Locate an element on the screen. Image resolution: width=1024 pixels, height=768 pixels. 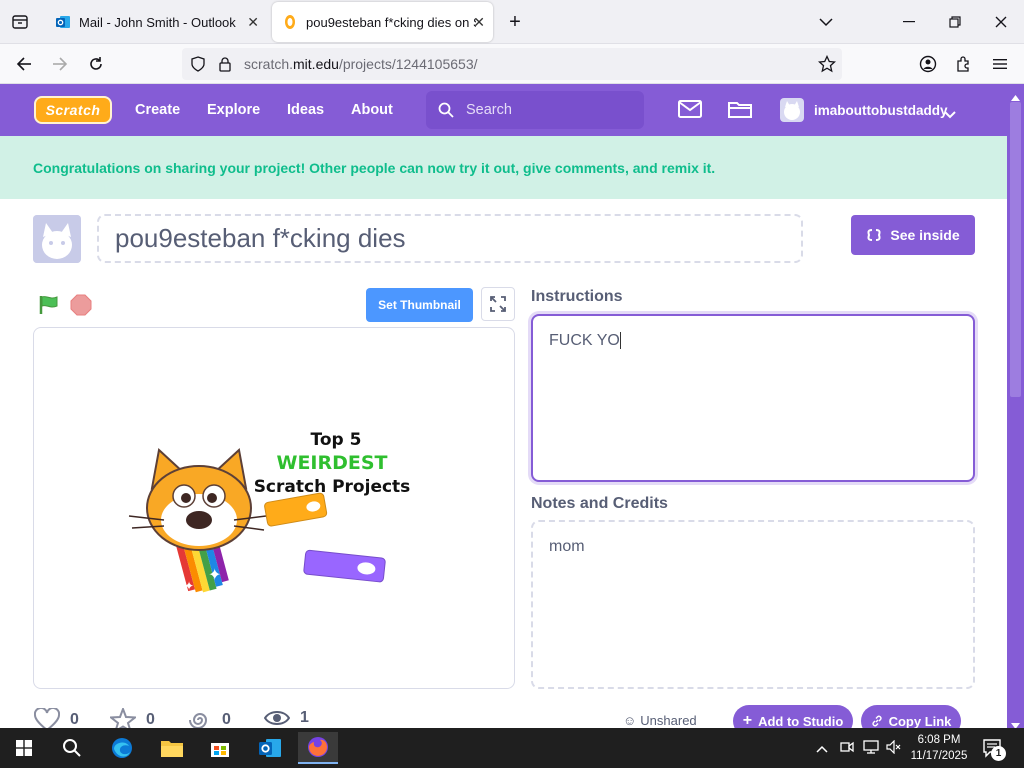
search-icon is located at coordinates (446, 110).